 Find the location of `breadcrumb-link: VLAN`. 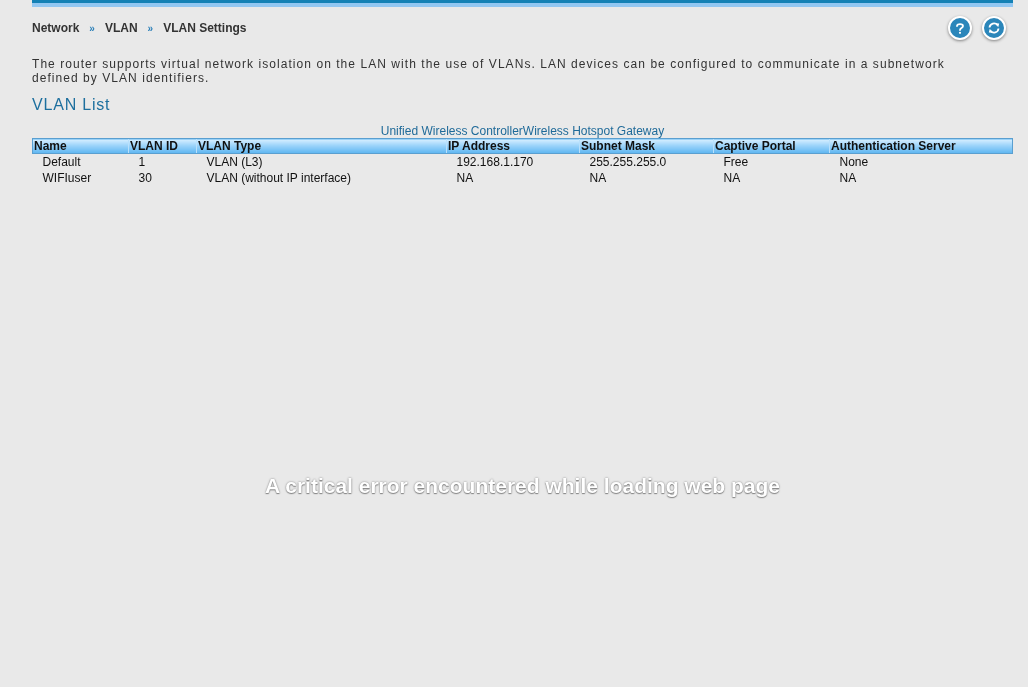

breadcrumb-link: VLAN is located at coordinates (121, 28).